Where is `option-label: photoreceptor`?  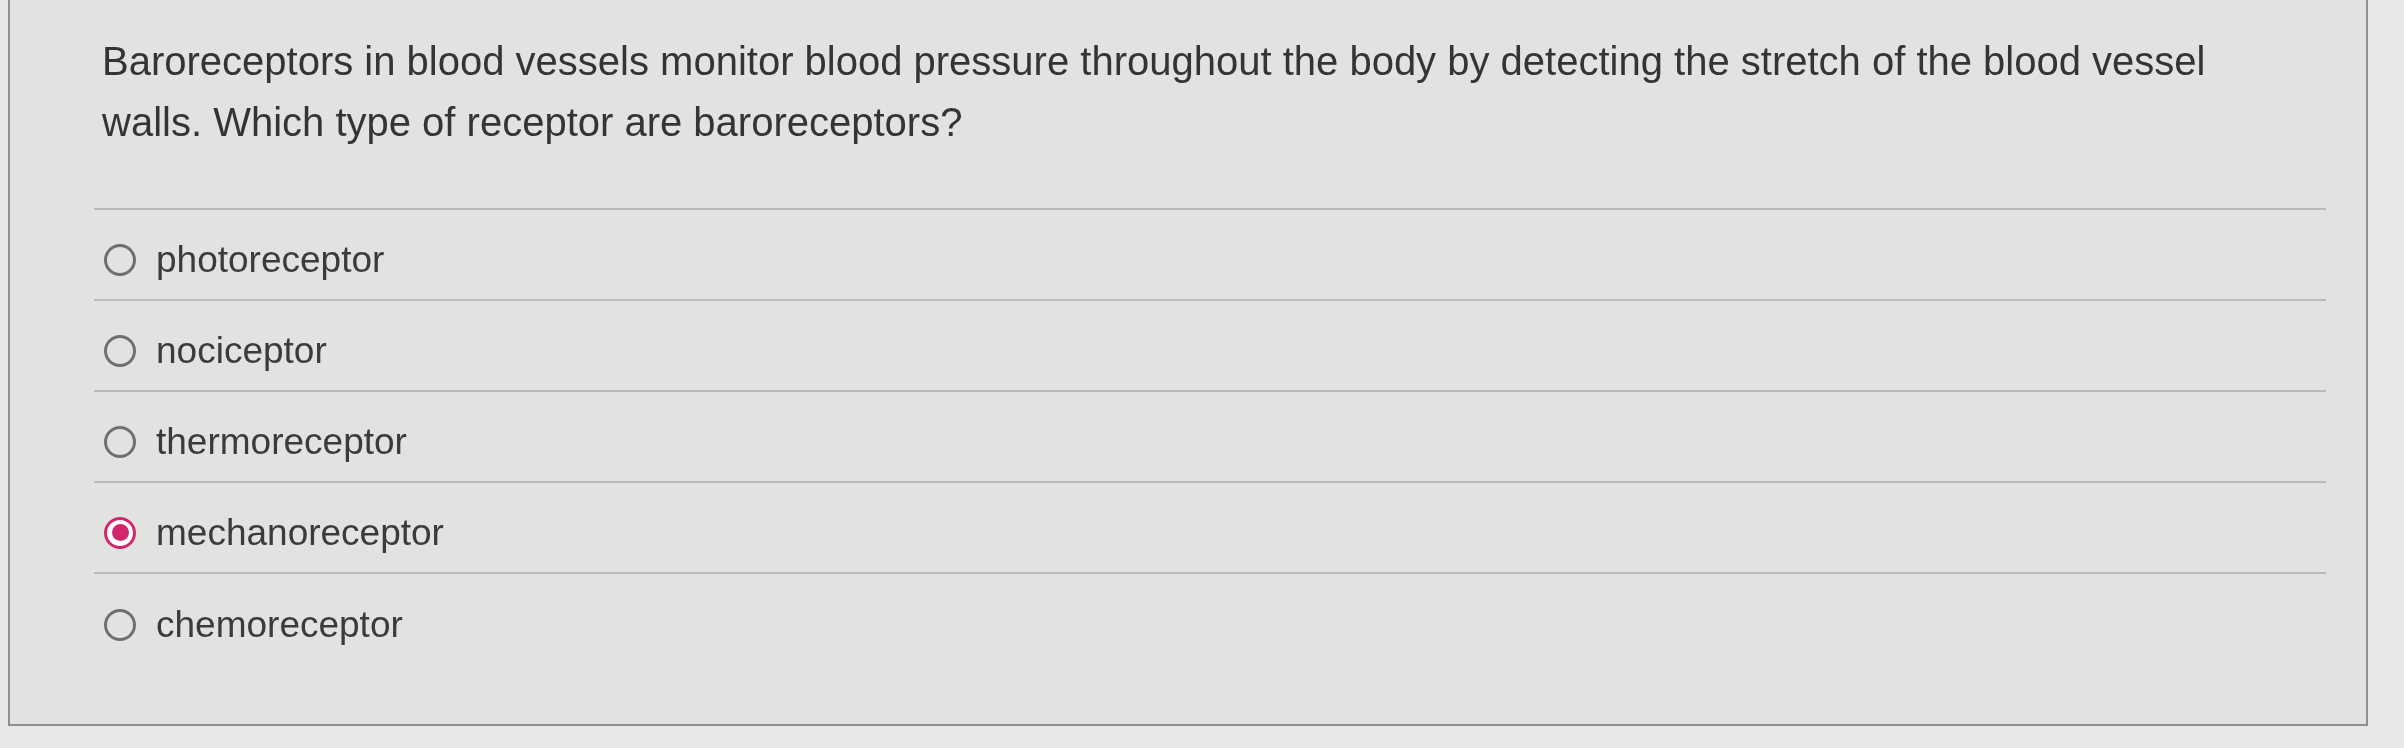 option-label: photoreceptor is located at coordinates (270, 259).